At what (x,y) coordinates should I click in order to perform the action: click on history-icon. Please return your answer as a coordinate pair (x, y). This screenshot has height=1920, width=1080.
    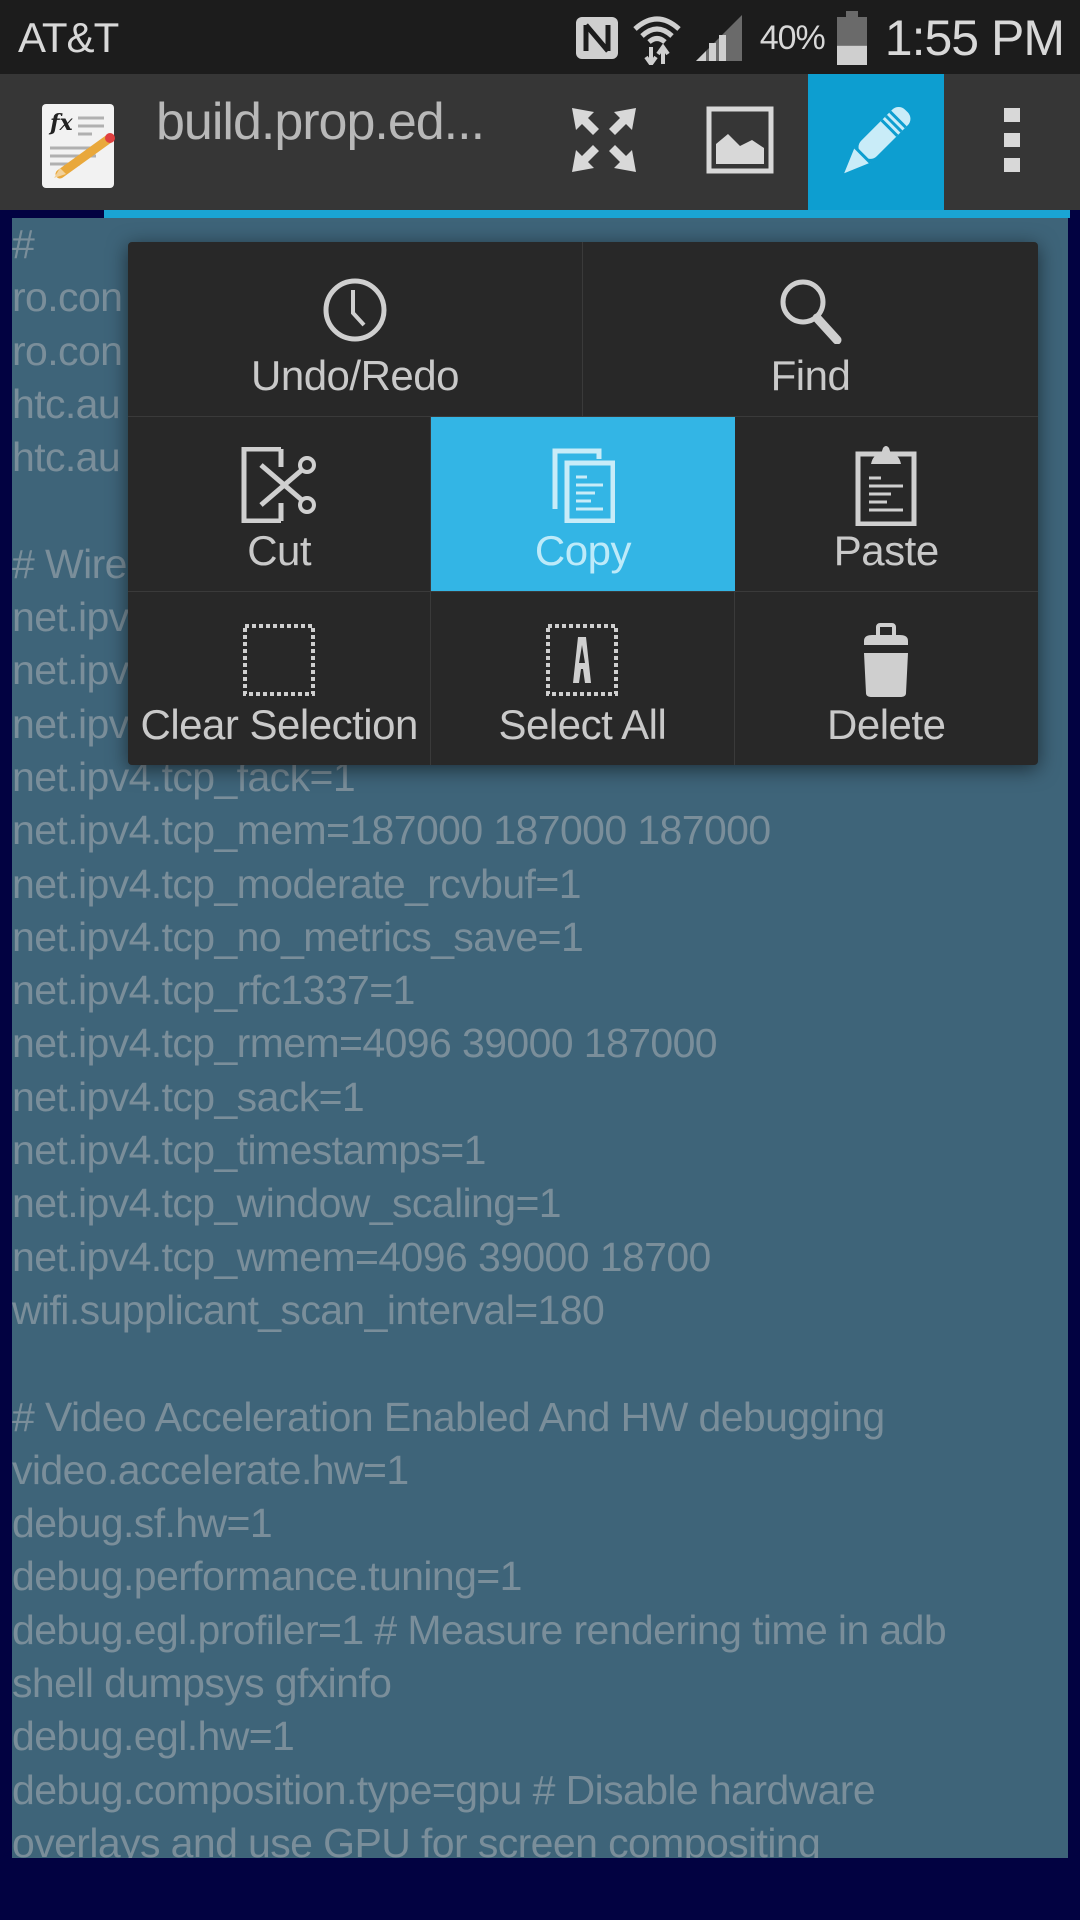
    Looking at the image, I should click on (355, 310).